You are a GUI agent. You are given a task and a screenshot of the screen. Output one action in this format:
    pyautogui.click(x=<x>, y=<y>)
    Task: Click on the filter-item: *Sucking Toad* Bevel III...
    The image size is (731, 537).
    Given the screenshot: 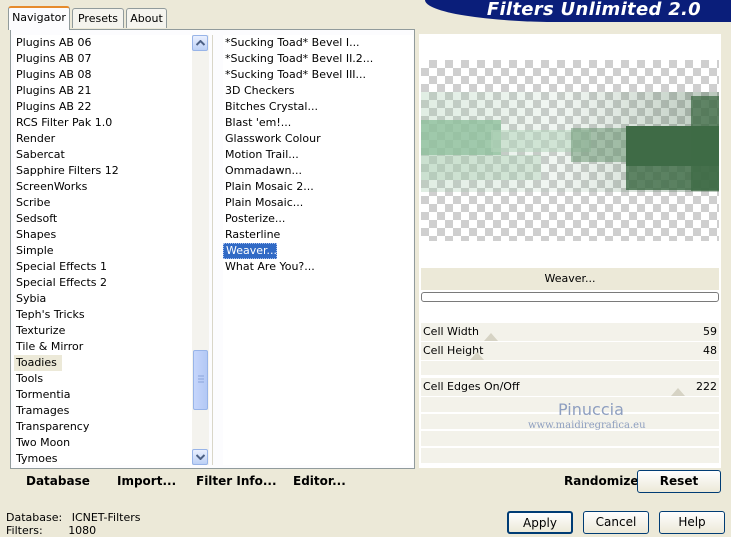 What is the action you would take?
    pyautogui.click(x=294, y=75)
    